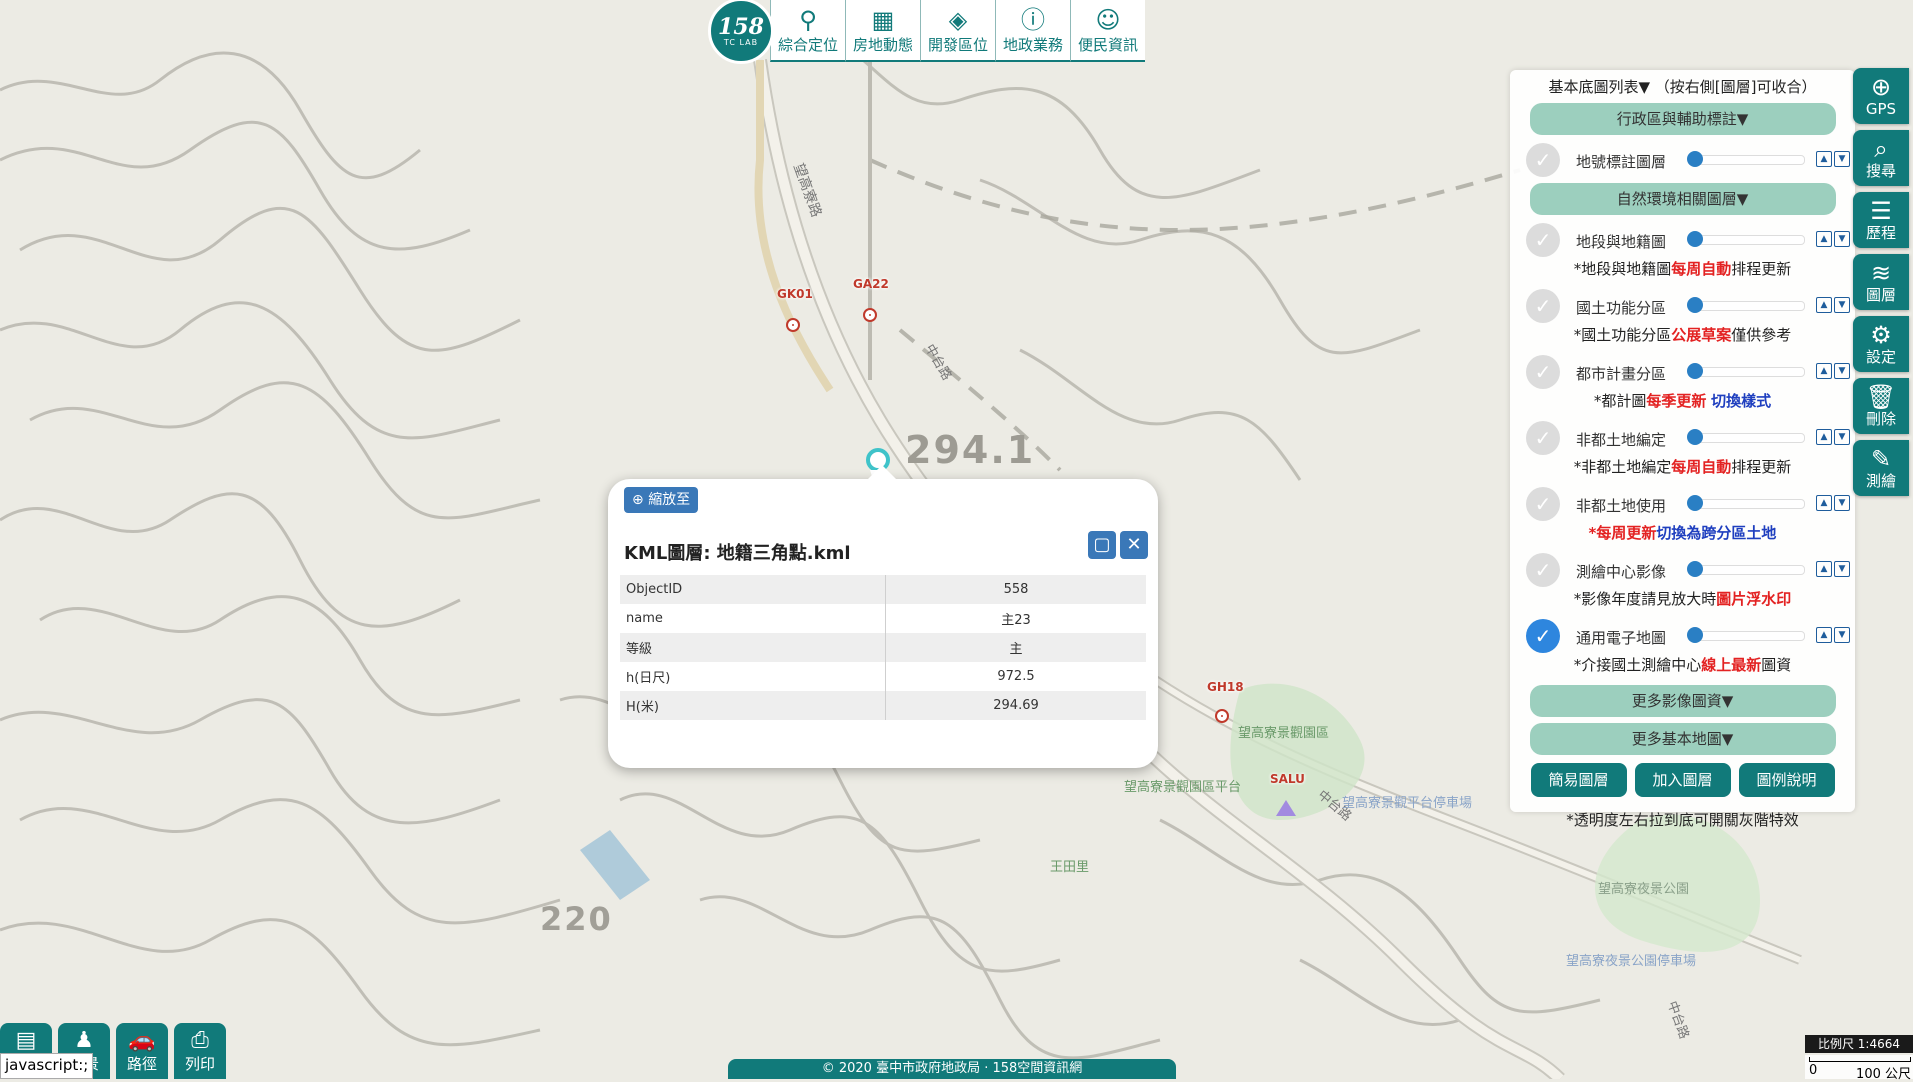  Describe the element at coordinates (1621, 374) in the screenshot. I see `layer-name: 都市計畫分區` at that location.